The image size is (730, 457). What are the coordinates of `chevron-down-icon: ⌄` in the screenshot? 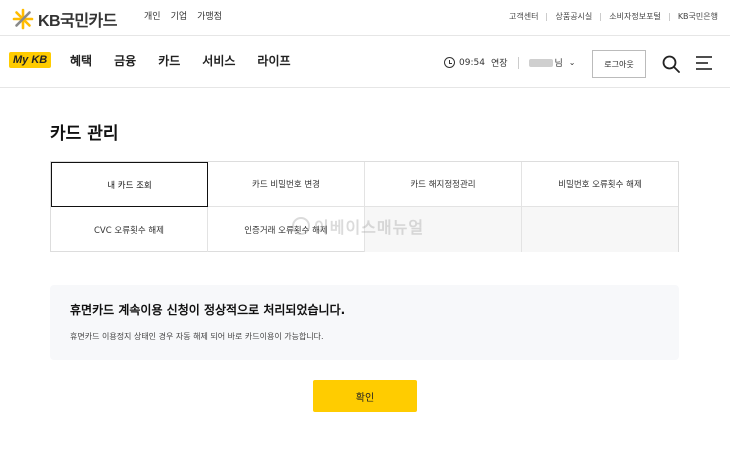 It's located at (572, 62).